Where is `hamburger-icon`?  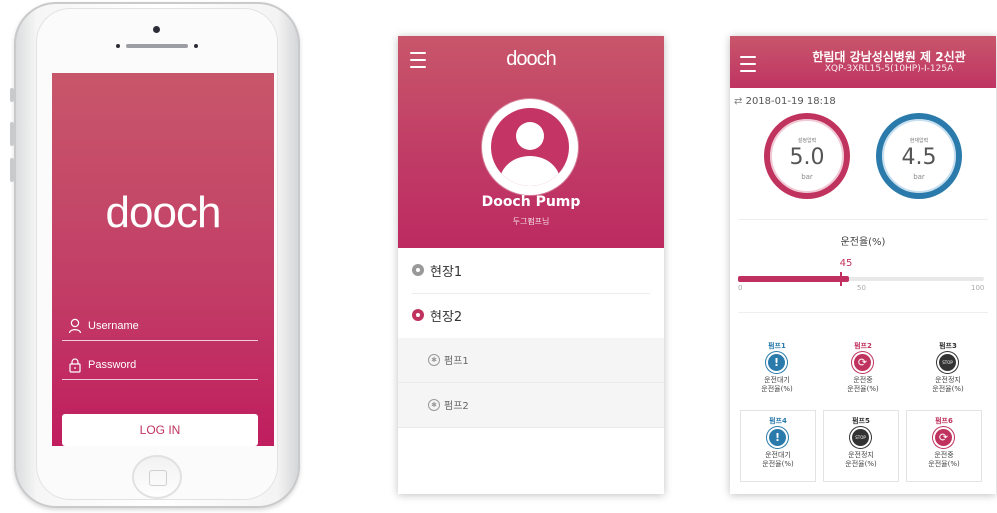
hamburger-icon is located at coordinates (748, 66).